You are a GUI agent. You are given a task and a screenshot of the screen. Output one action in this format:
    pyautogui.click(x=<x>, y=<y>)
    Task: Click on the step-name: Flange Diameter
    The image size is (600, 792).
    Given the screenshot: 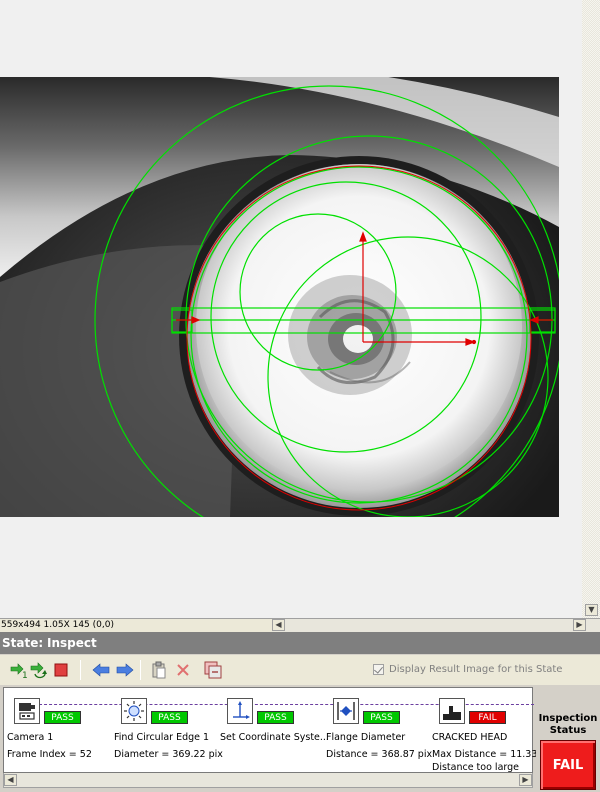 What is the action you would take?
    pyautogui.click(x=366, y=737)
    